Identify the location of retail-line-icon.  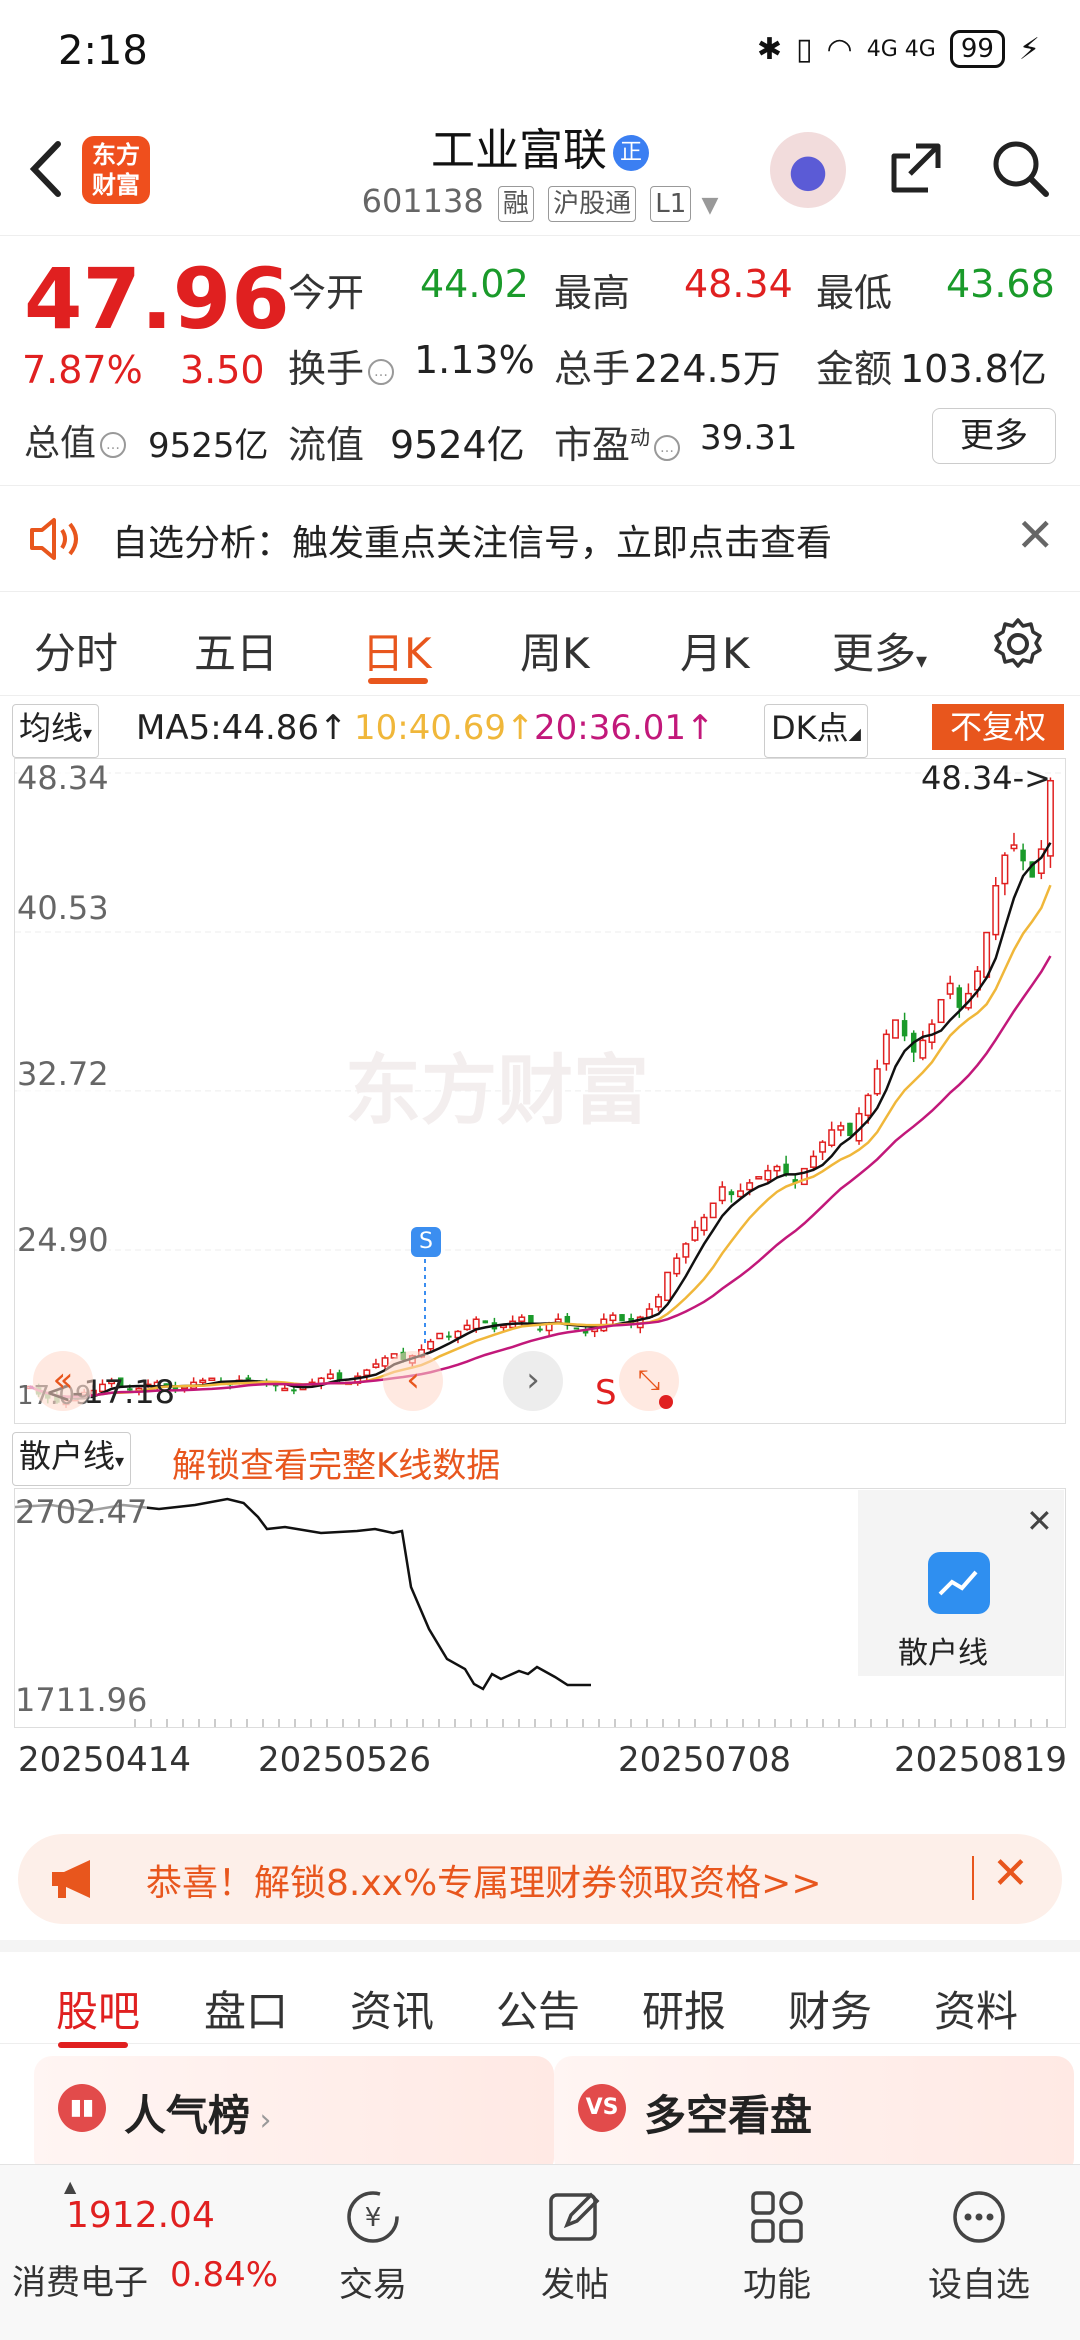
(959, 1583).